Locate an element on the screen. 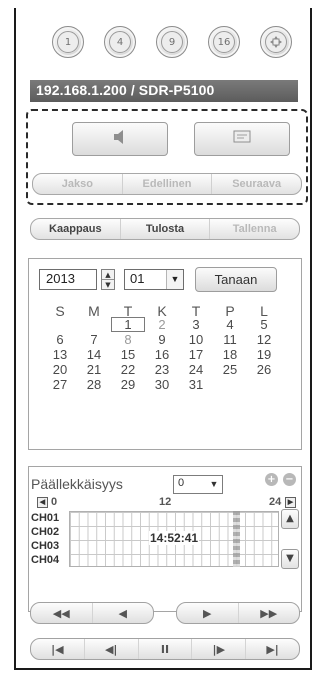  day-cell: 4 is located at coordinates (230, 324).